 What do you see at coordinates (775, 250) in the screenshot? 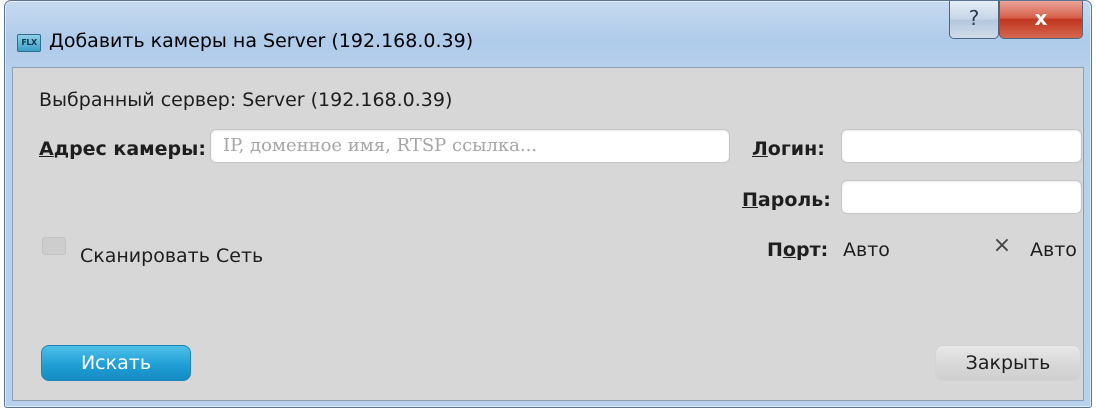
I see `port-label-pre: П` at bounding box center [775, 250].